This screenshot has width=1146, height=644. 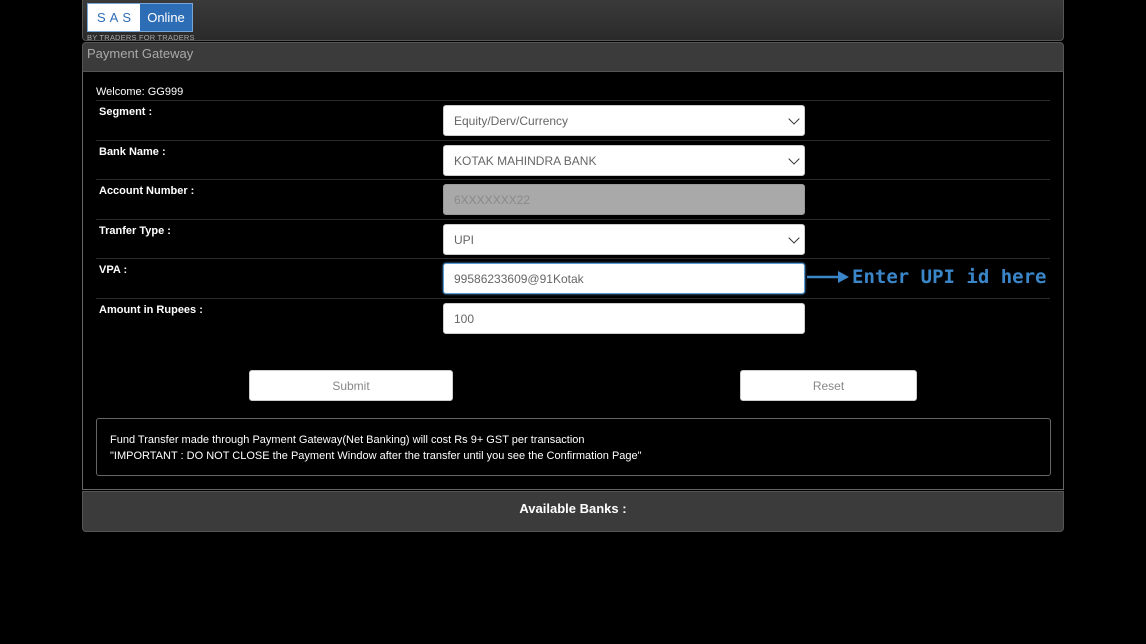 I want to click on bank-name-select: KOTAK MAHINDRA BANK, so click(x=624, y=160).